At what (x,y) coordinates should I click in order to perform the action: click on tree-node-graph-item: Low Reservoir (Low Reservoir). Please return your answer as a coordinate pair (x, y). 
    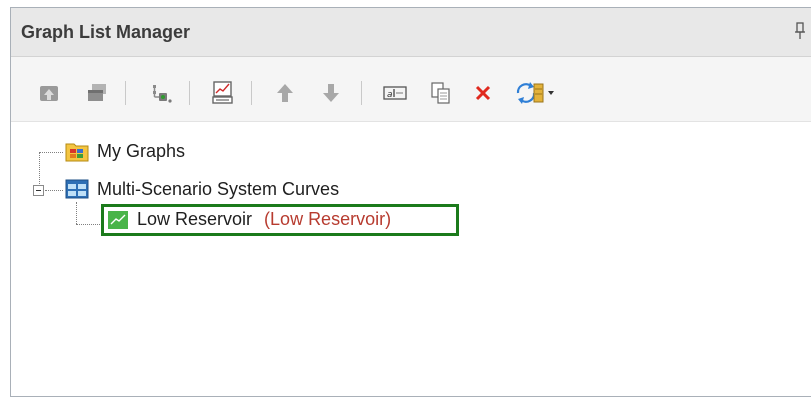
    Looking at the image, I should click on (249, 219).